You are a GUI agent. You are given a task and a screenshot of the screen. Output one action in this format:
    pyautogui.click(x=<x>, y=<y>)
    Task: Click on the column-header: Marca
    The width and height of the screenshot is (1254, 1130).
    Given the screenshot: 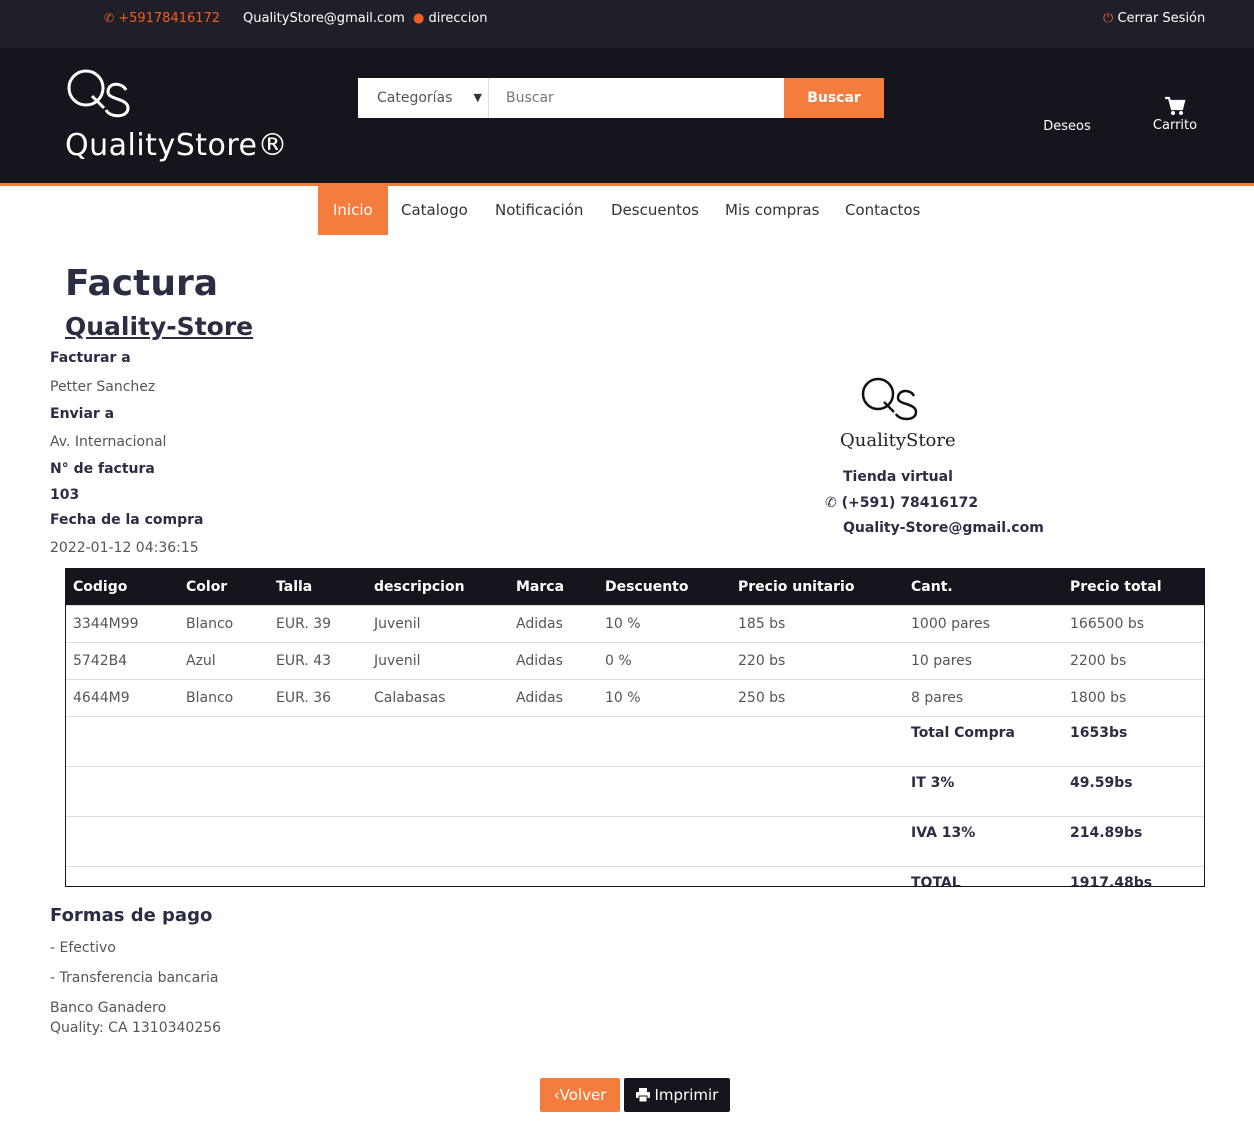 What is the action you would take?
    pyautogui.click(x=552, y=587)
    